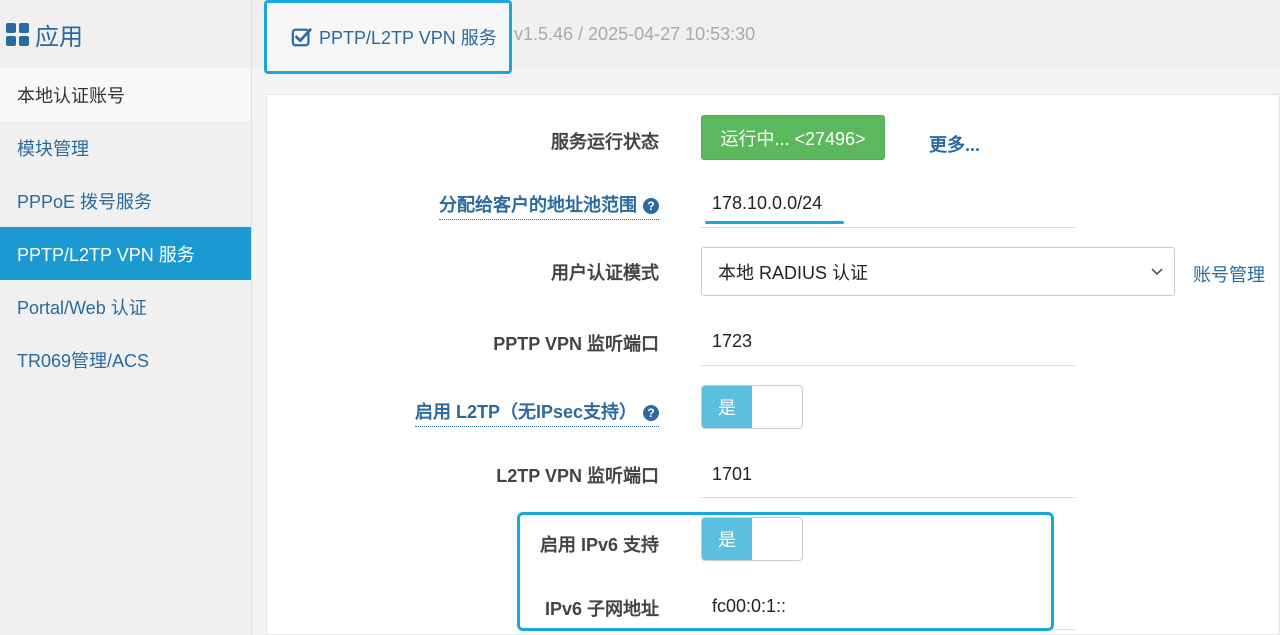  Describe the element at coordinates (85, 201) in the screenshot. I see `sidebar-item-label: PPPoE 拨号服务` at that location.